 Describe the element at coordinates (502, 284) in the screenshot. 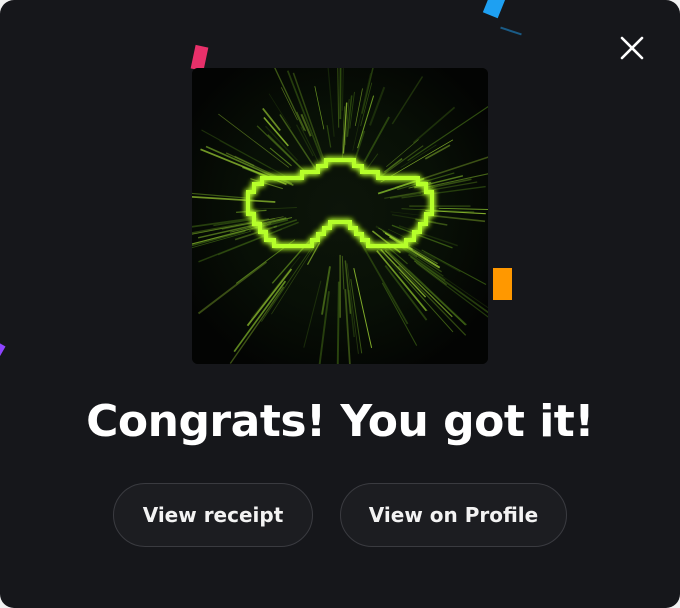

I see `confetti-orange` at that location.